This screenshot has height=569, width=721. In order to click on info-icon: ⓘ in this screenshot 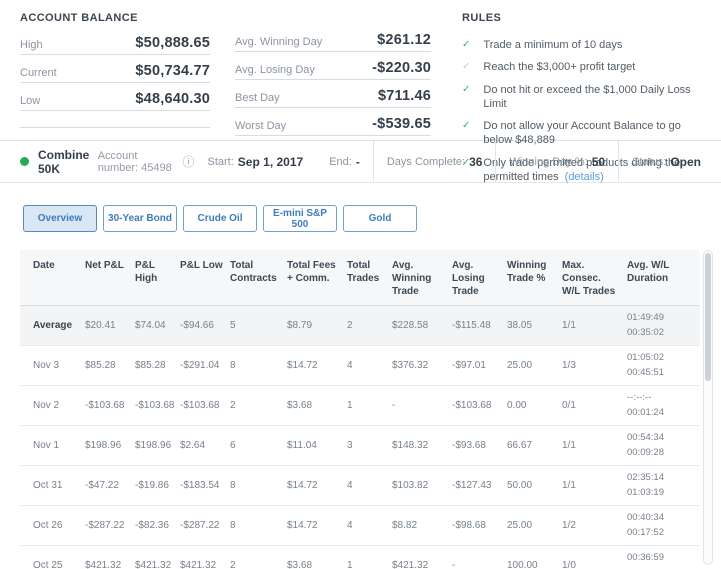, I will do `click(188, 161)`.